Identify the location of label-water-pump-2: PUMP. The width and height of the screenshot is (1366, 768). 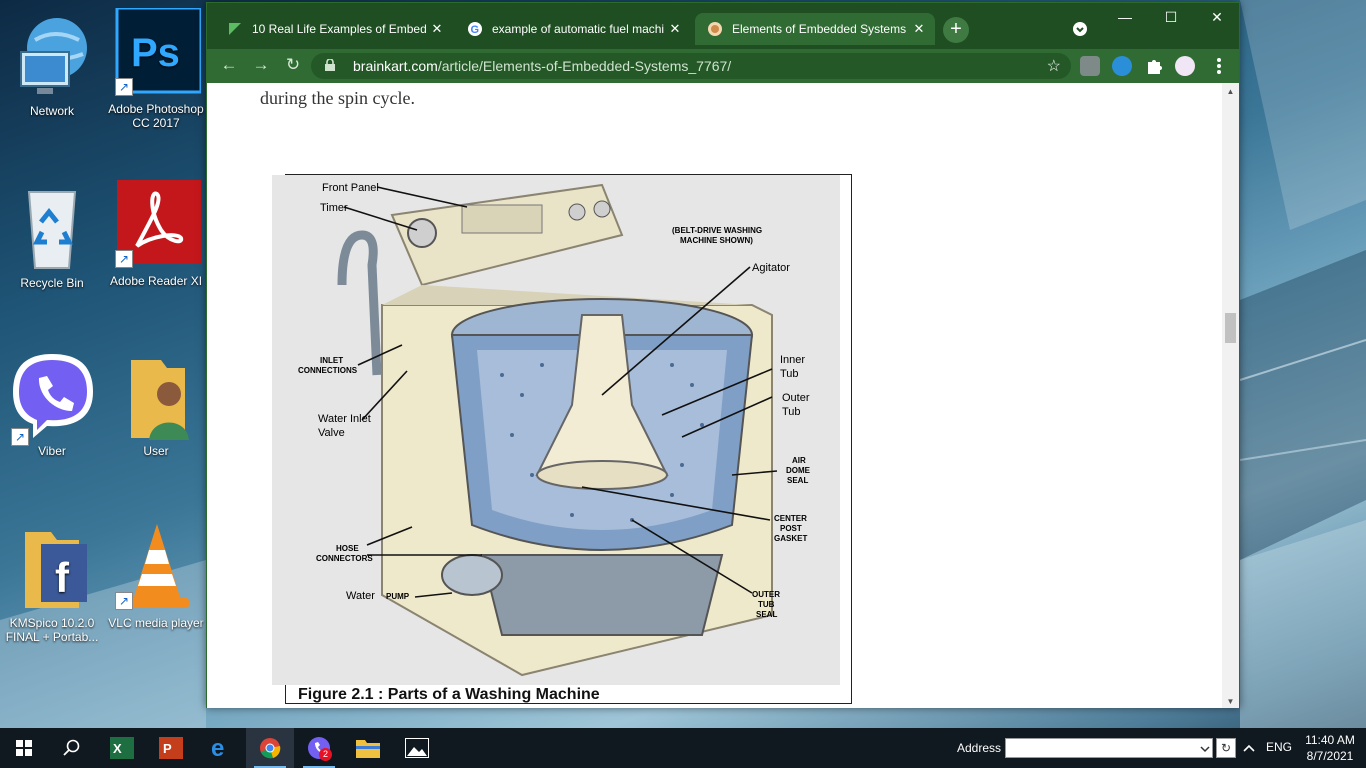
(398, 596).